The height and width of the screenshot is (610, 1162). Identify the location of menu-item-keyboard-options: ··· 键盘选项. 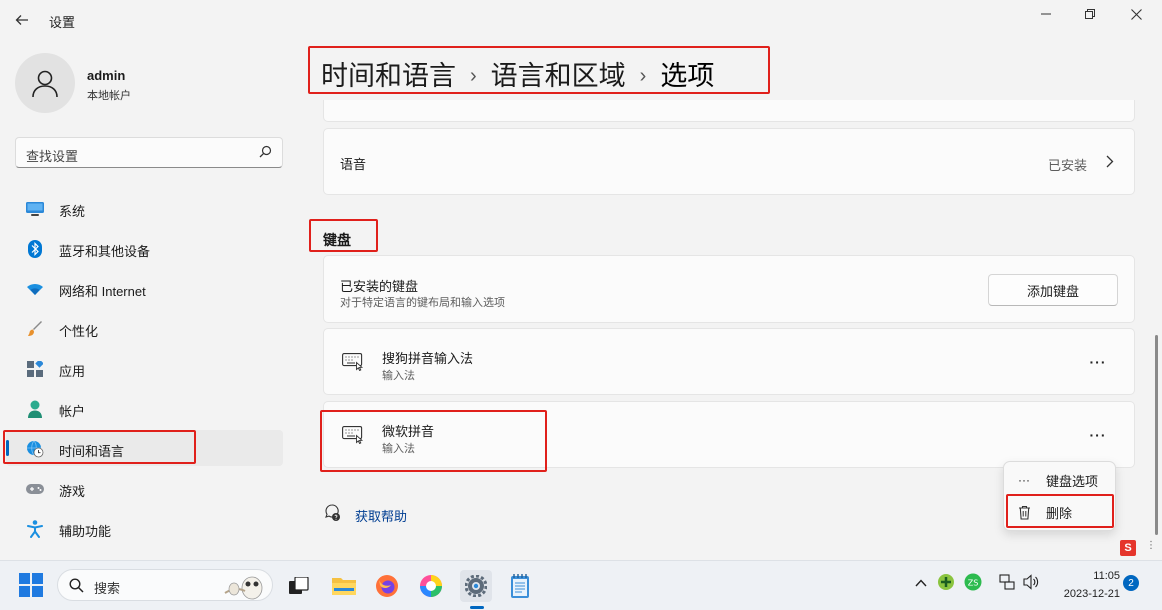
(1060, 480).